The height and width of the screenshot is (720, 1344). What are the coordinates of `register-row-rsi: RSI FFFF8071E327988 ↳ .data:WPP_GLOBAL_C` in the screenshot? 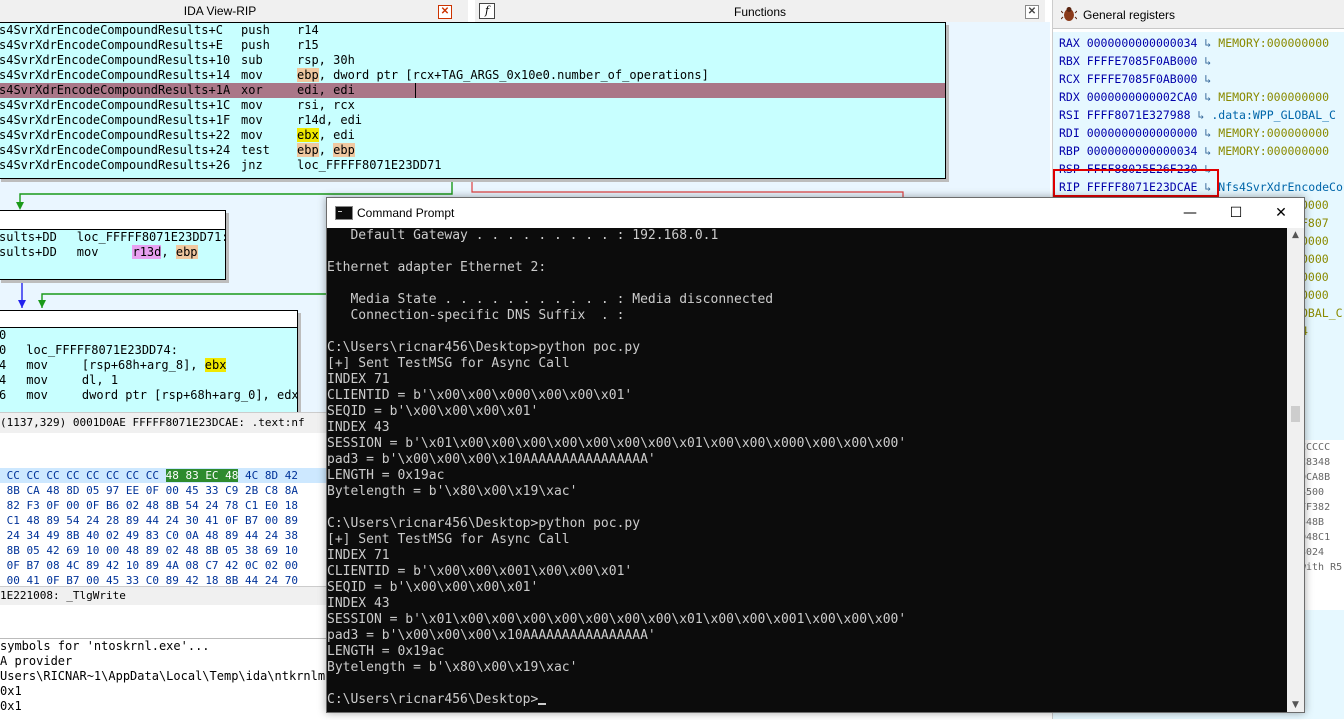 It's located at (1197, 115).